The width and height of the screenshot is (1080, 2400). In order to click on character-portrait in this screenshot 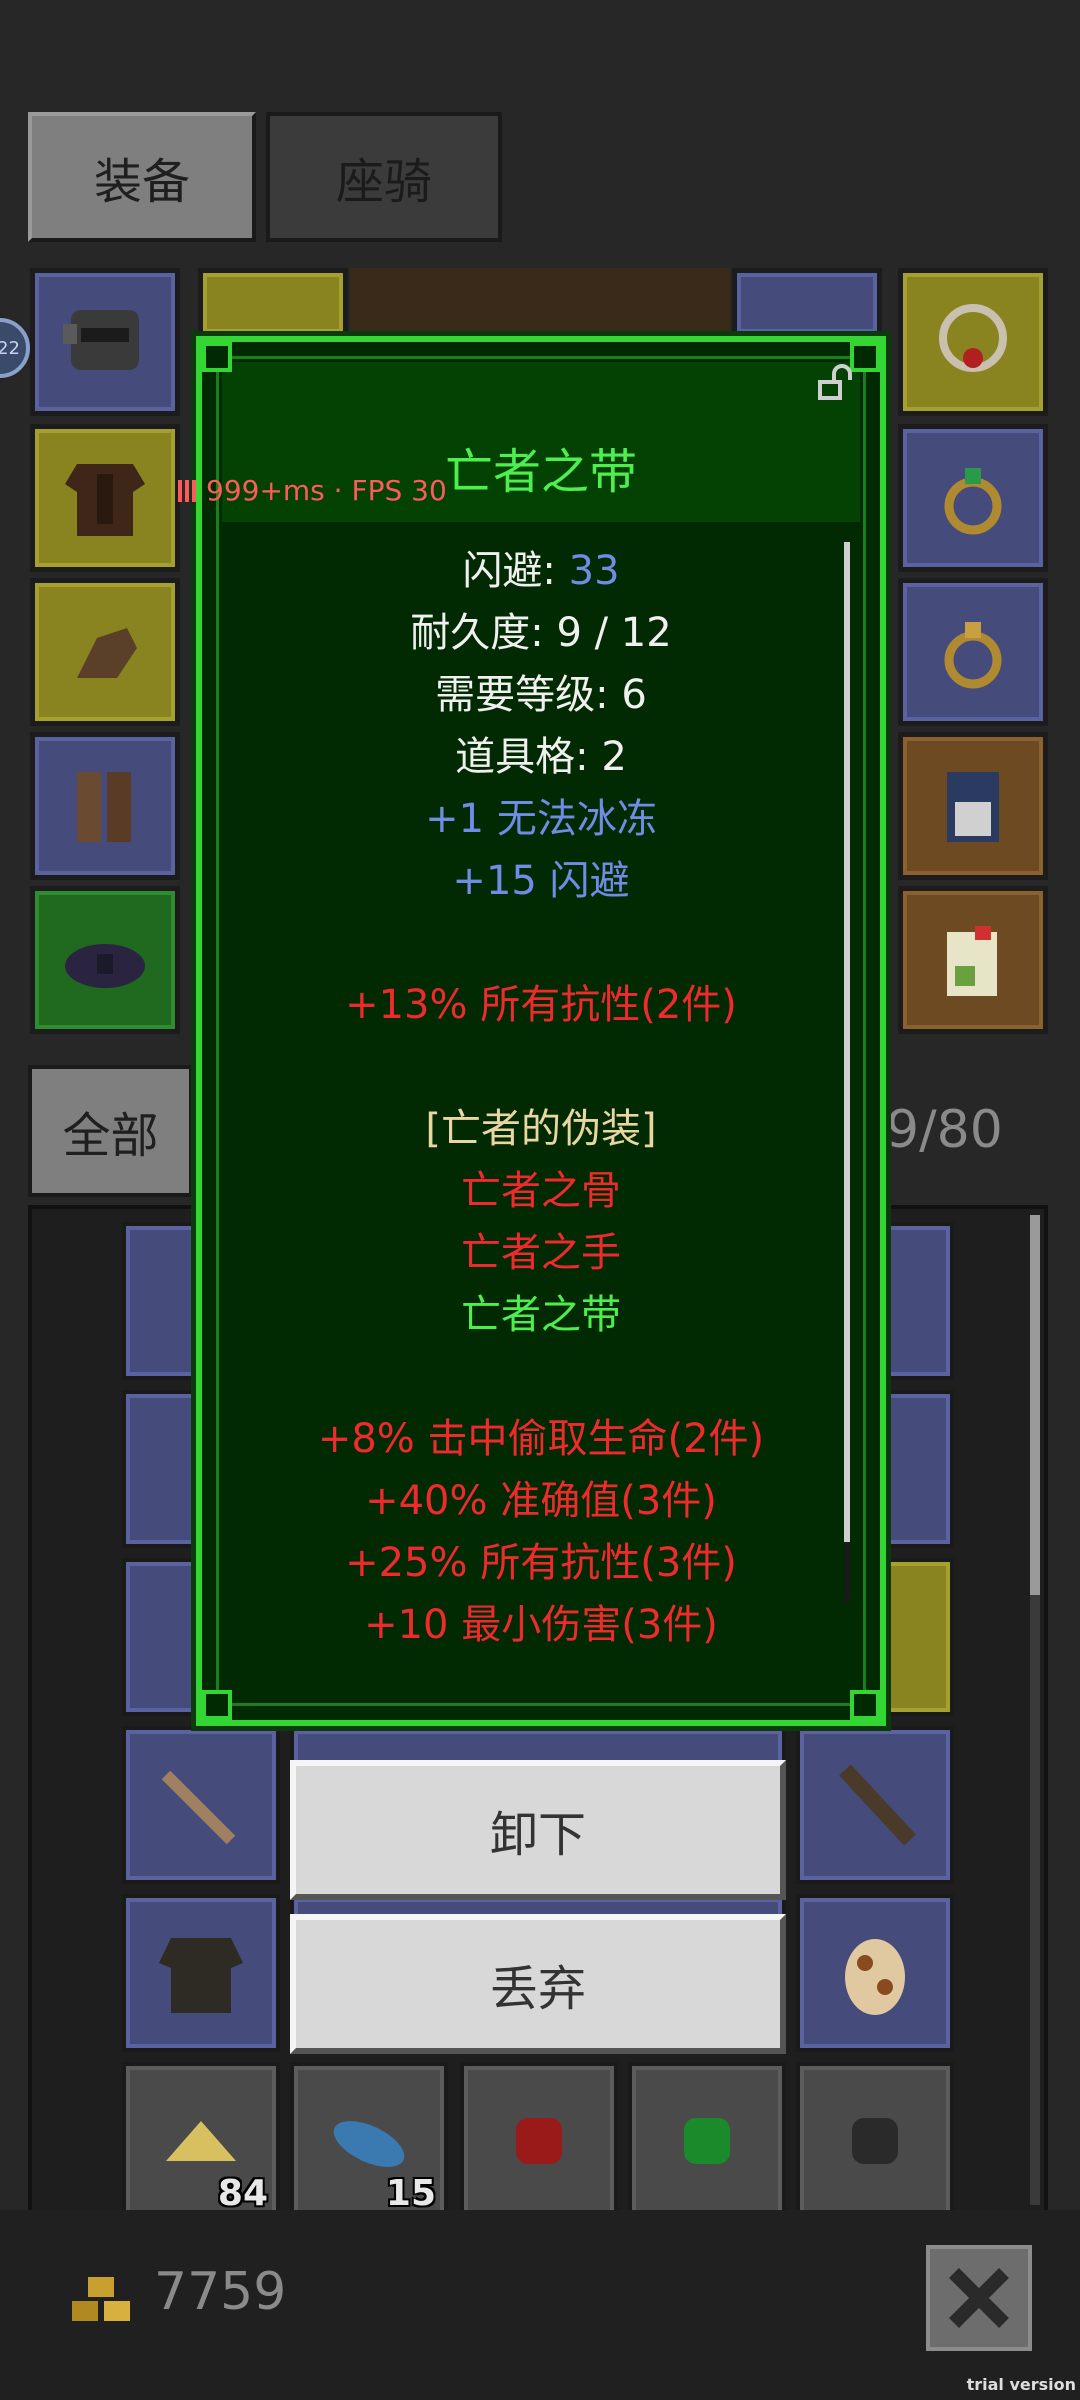, I will do `click(540, 303)`.